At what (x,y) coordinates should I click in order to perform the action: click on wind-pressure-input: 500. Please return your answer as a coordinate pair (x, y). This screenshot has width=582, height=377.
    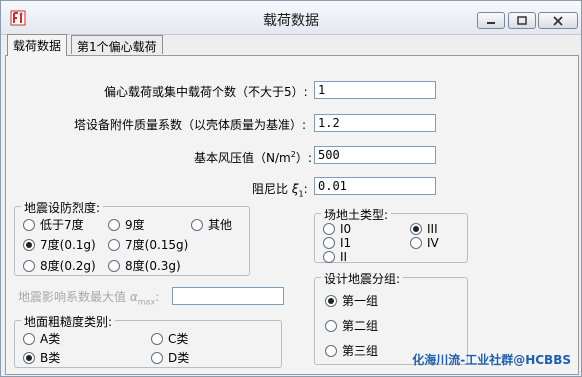
    Looking at the image, I should click on (375, 155).